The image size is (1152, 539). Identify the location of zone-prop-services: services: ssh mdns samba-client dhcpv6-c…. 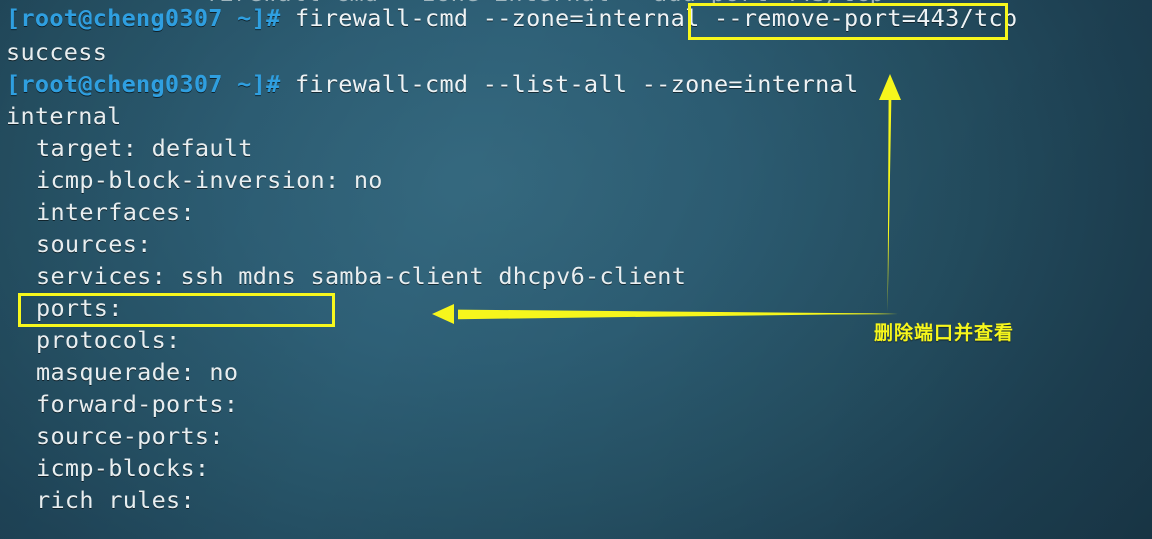
(361, 276).